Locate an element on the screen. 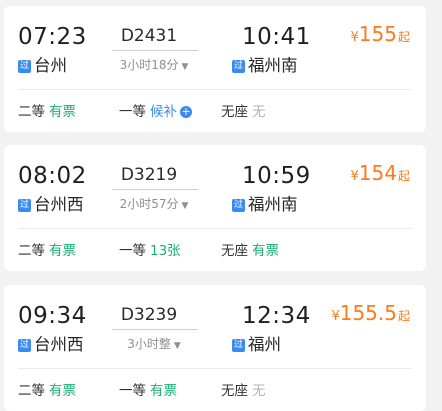 This screenshot has width=442, height=411. train-number: D3219 is located at coordinates (149, 175).